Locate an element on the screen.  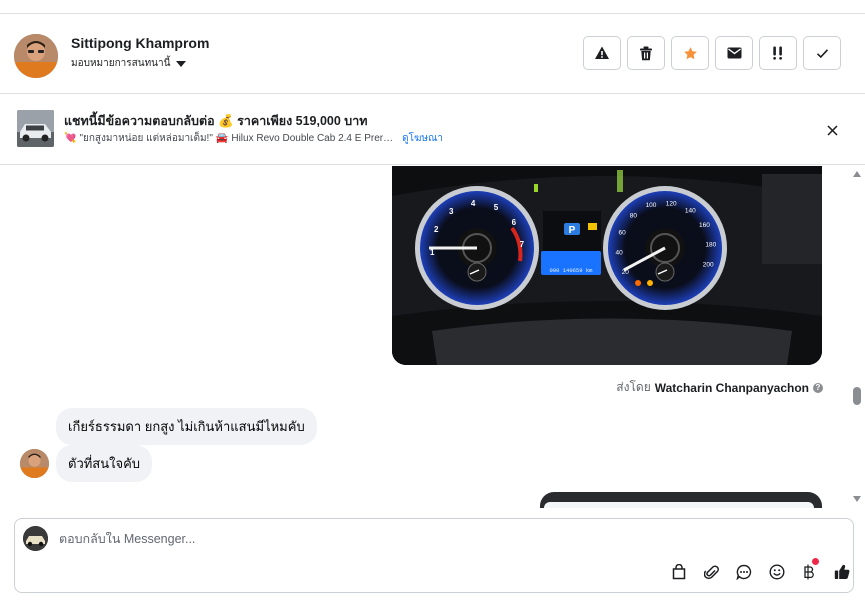
heart-emoji: 💘 is located at coordinates (70, 138).